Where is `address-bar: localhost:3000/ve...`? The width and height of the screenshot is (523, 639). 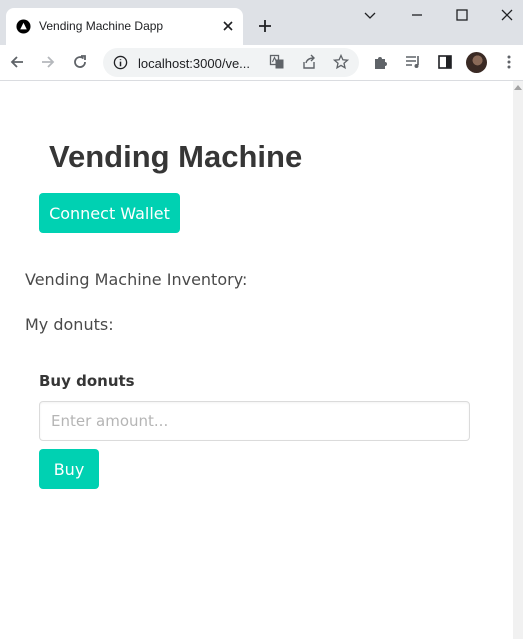 address-bar: localhost:3000/ve... is located at coordinates (231, 62).